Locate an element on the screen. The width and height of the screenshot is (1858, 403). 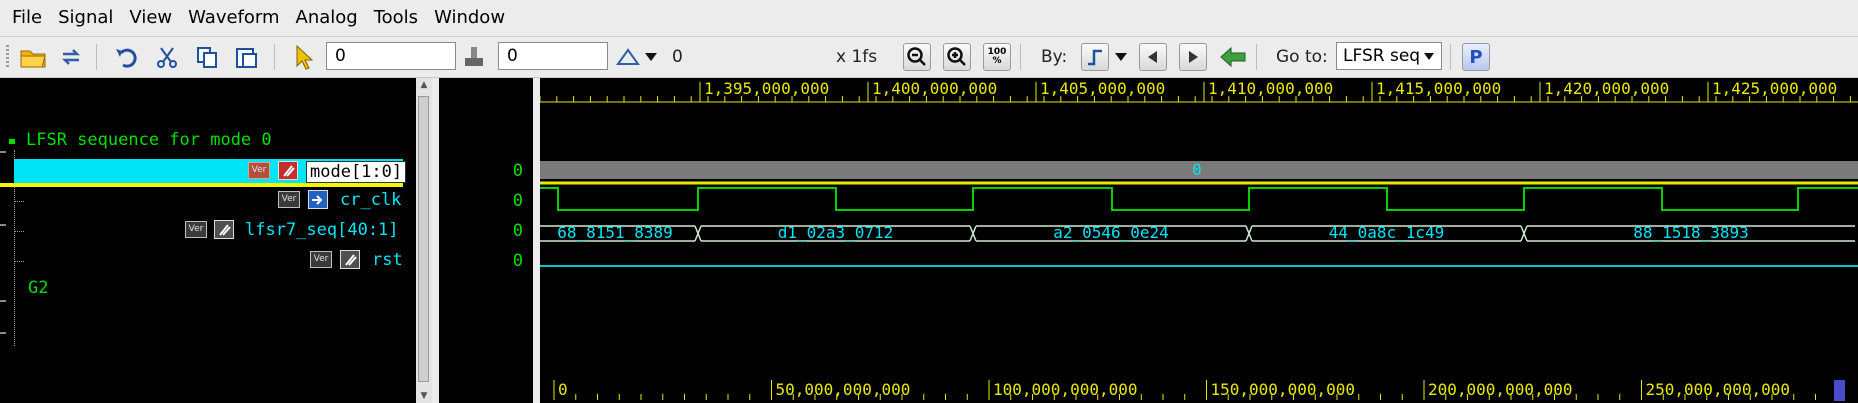
zoom-out-button is located at coordinates (917, 57).